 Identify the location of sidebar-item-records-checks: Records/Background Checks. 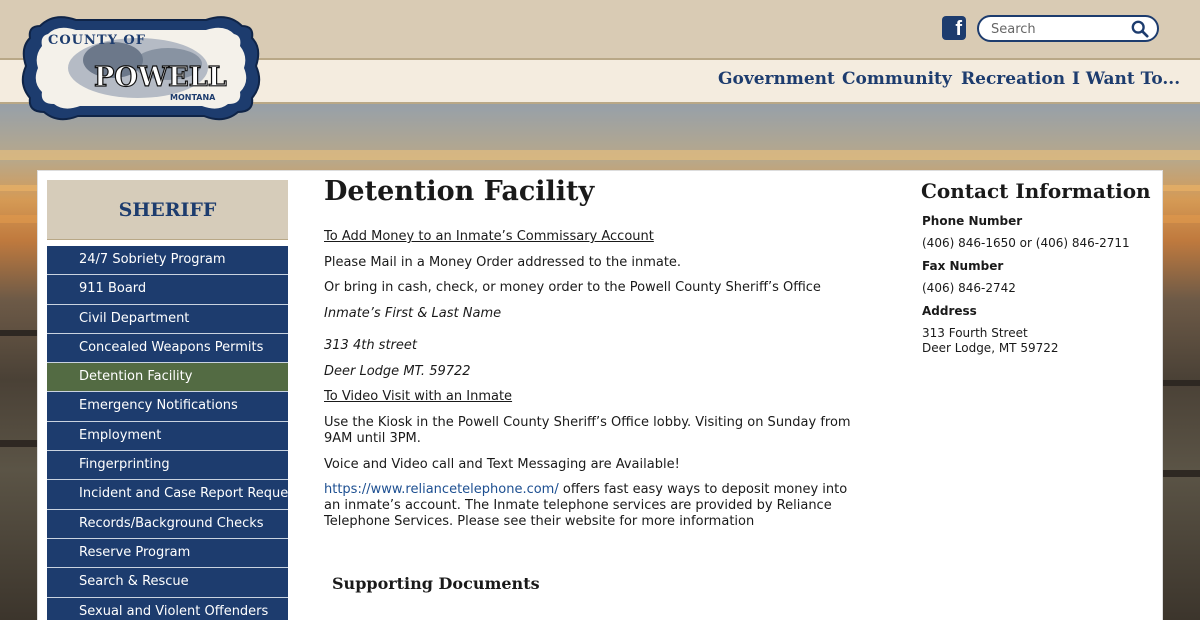
(167, 524).